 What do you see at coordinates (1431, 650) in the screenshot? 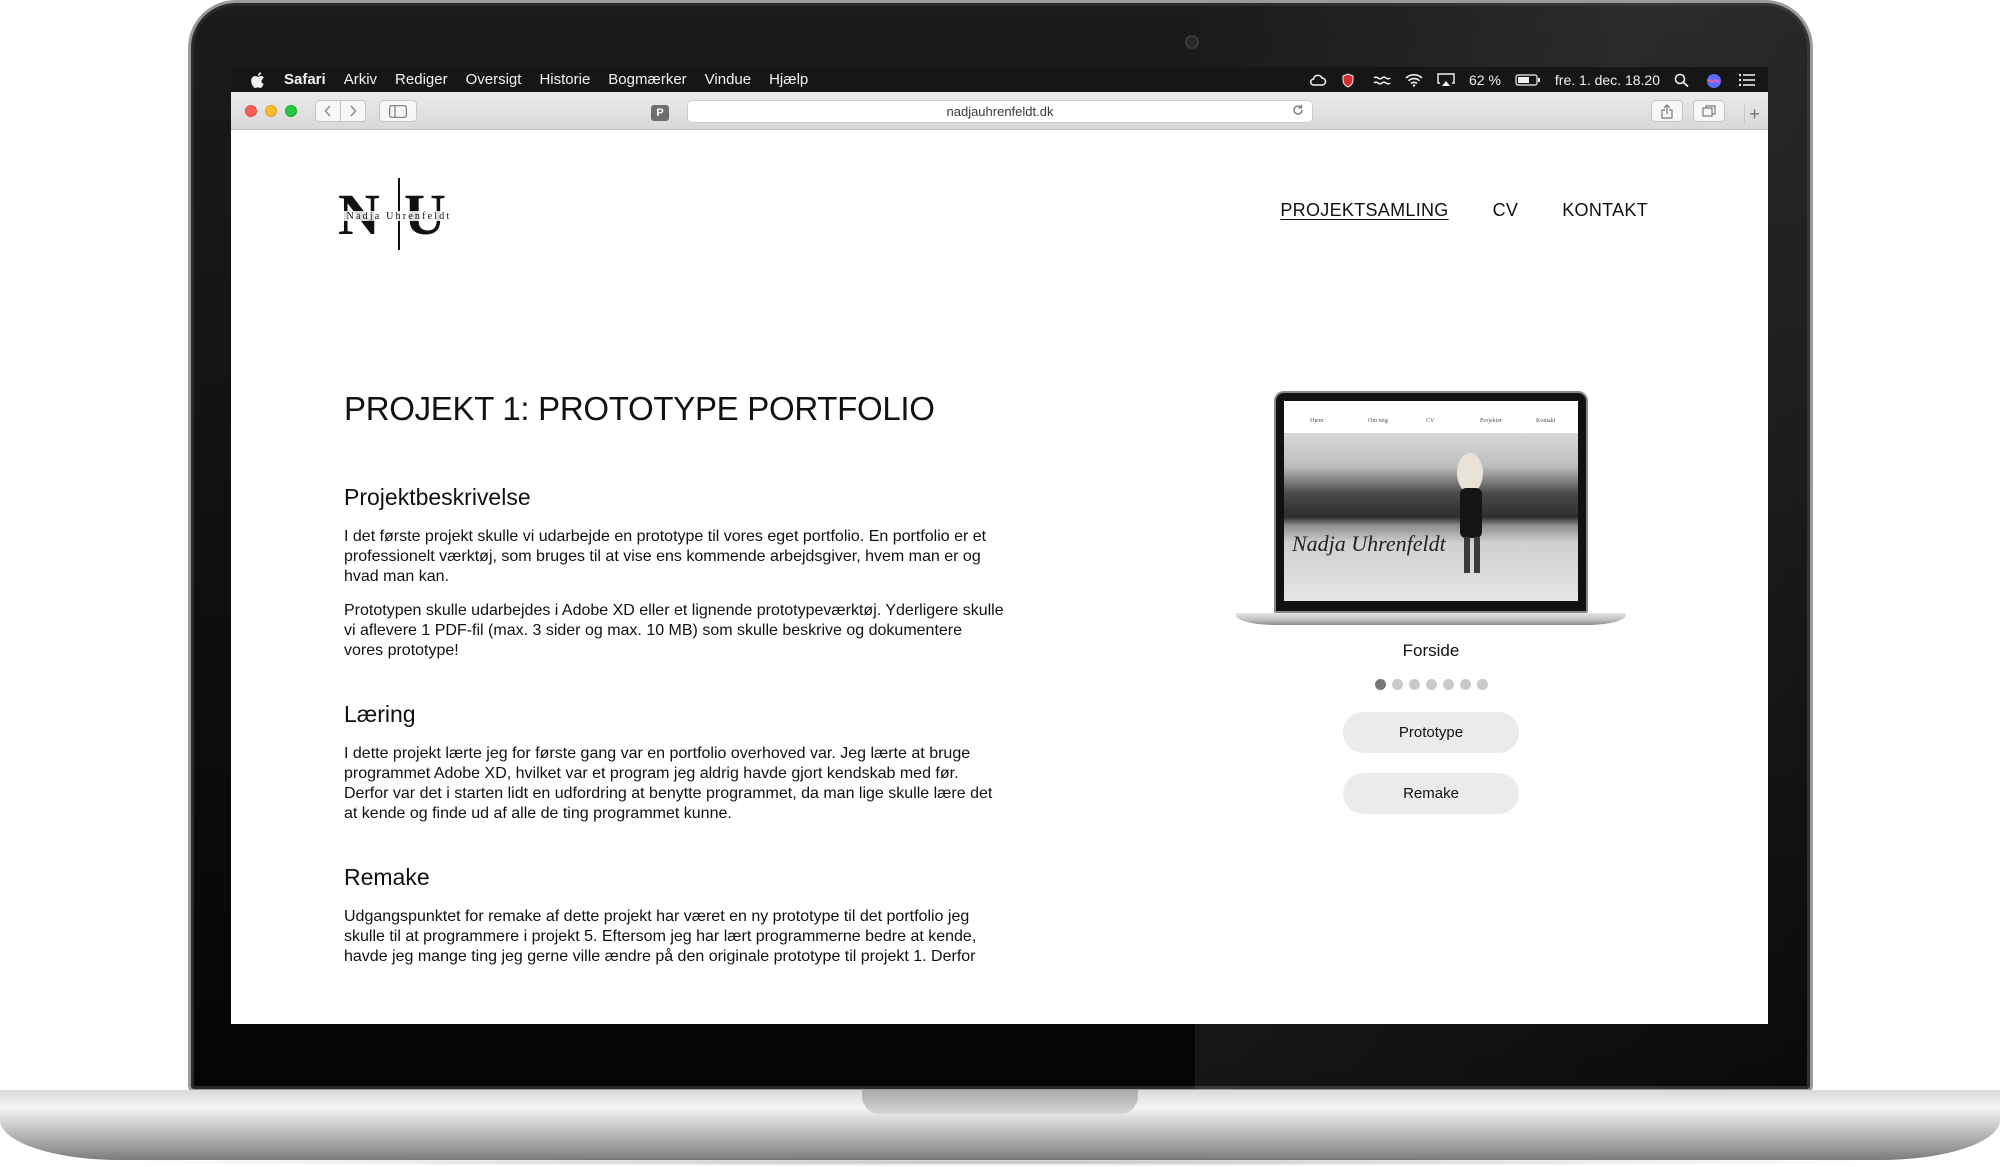
I see `slide-caption: Forside` at bounding box center [1431, 650].